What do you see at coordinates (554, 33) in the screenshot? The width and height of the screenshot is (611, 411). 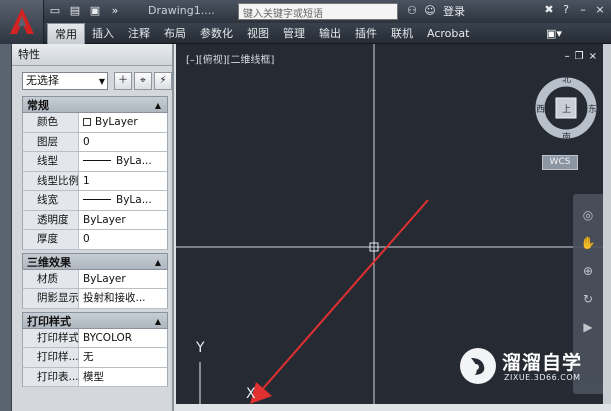 I see `ribbon-options-icon: ▣▾` at bounding box center [554, 33].